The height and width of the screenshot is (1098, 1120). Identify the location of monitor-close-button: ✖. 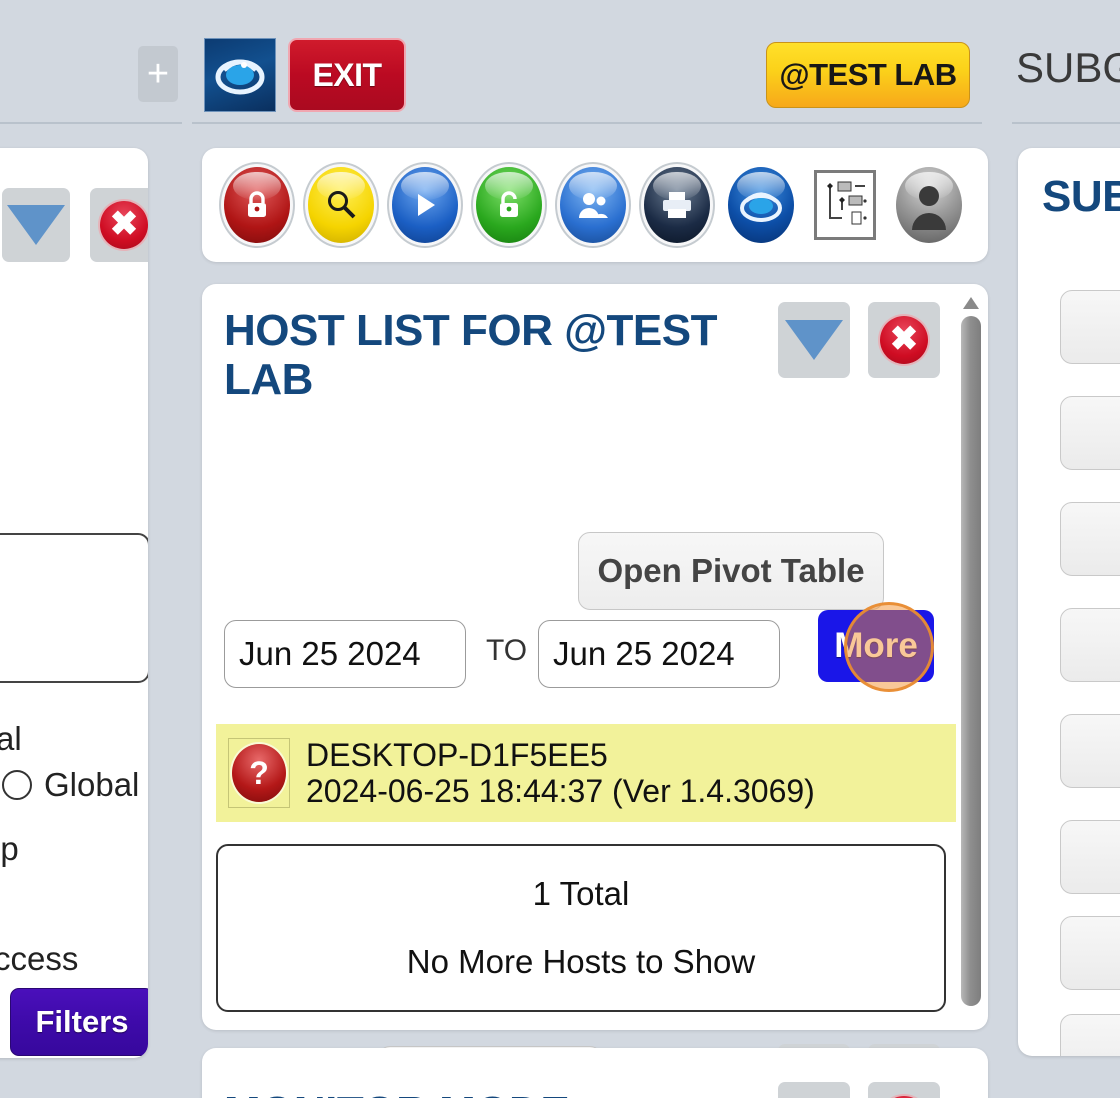
(904, 1090).